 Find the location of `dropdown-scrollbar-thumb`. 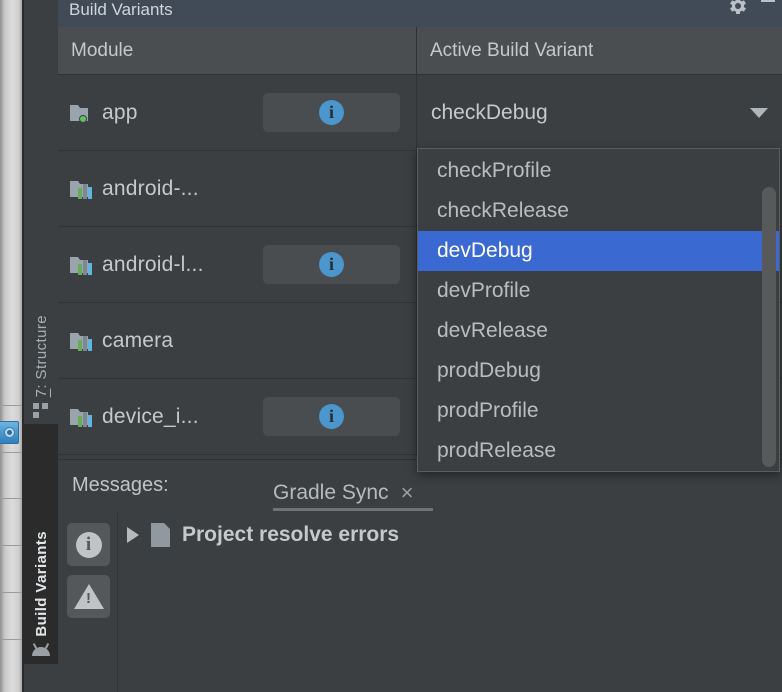

dropdown-scrollbar-thumb is located at coordinates (769, 327).